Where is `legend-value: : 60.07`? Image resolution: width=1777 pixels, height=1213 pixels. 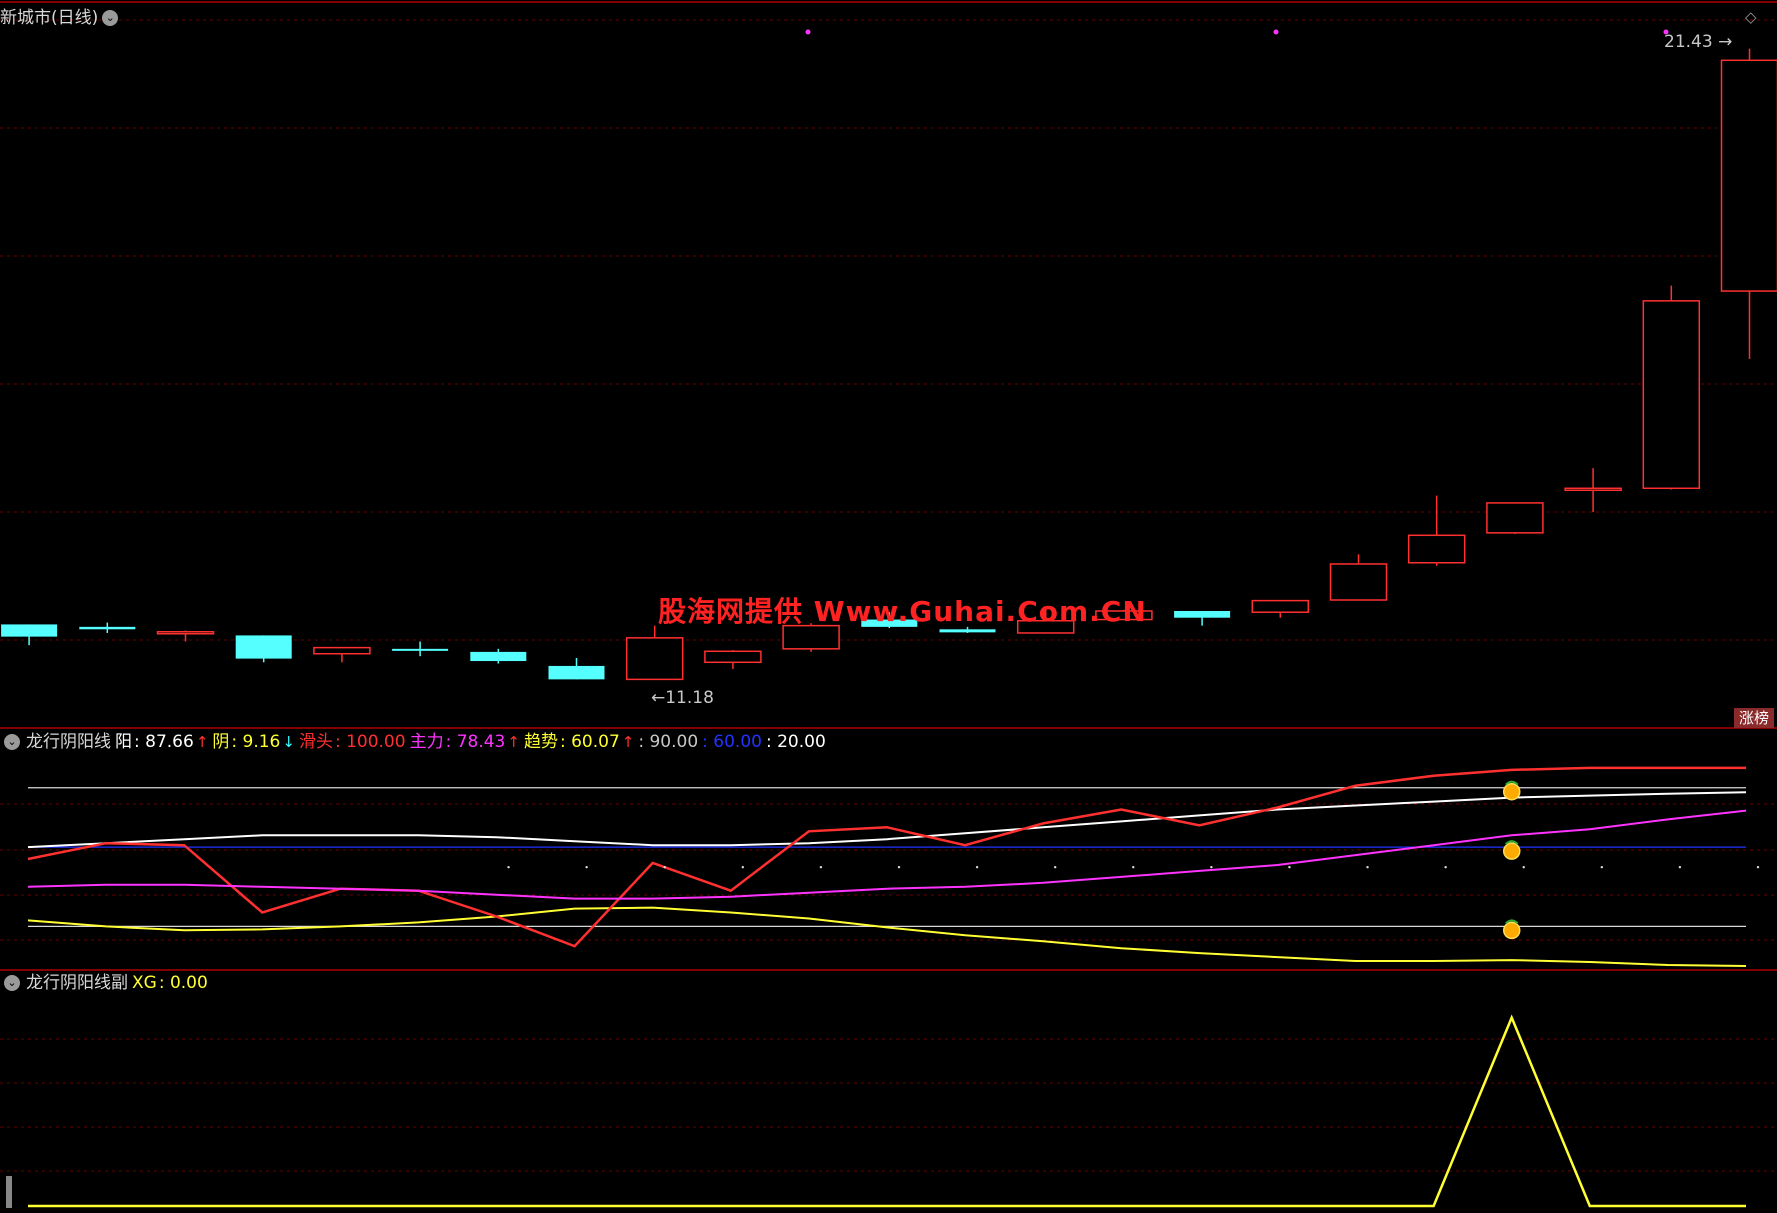
legend-value: : 60.07 is located at coordinates (589, 742).